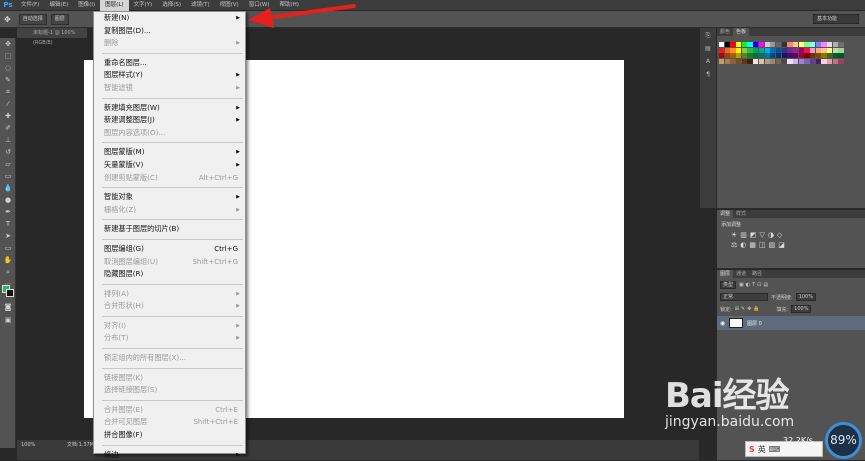 The width and height of the screenshot is (865, 461). Describe the element at coordinates (754, 285) in the screenshot. I see `filter-icons: ▣◐T⊡▤` at that location.